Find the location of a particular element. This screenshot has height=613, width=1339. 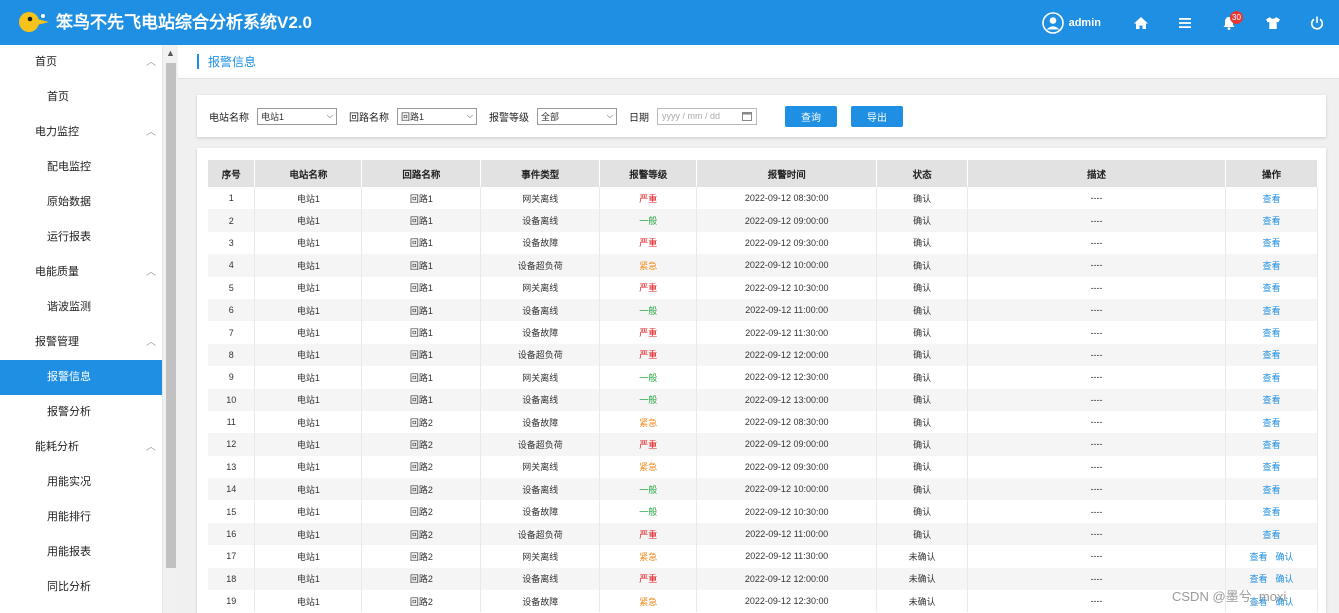

power-icon is located at coordinates (1317, 23).